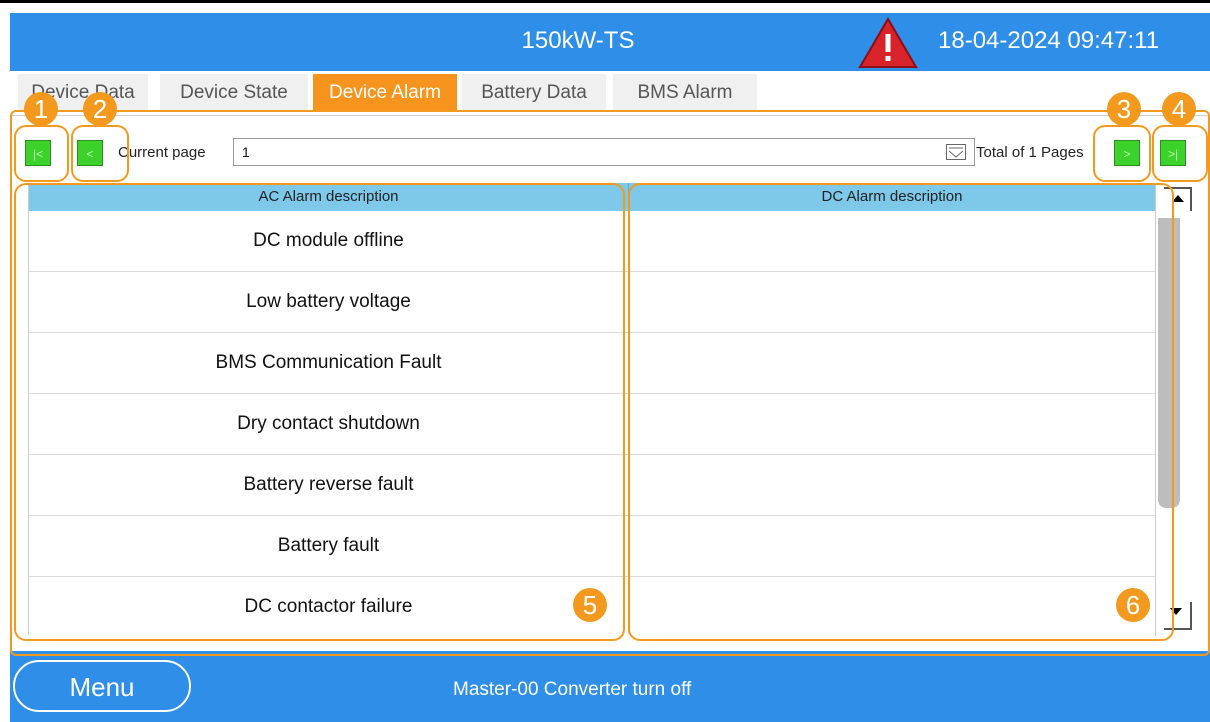 The height and width of the screenshot is (722, 1210). Describe the element at coordinates (1179, 109) in the screenshot. I see `annotation-badge-4: 4` at that location.